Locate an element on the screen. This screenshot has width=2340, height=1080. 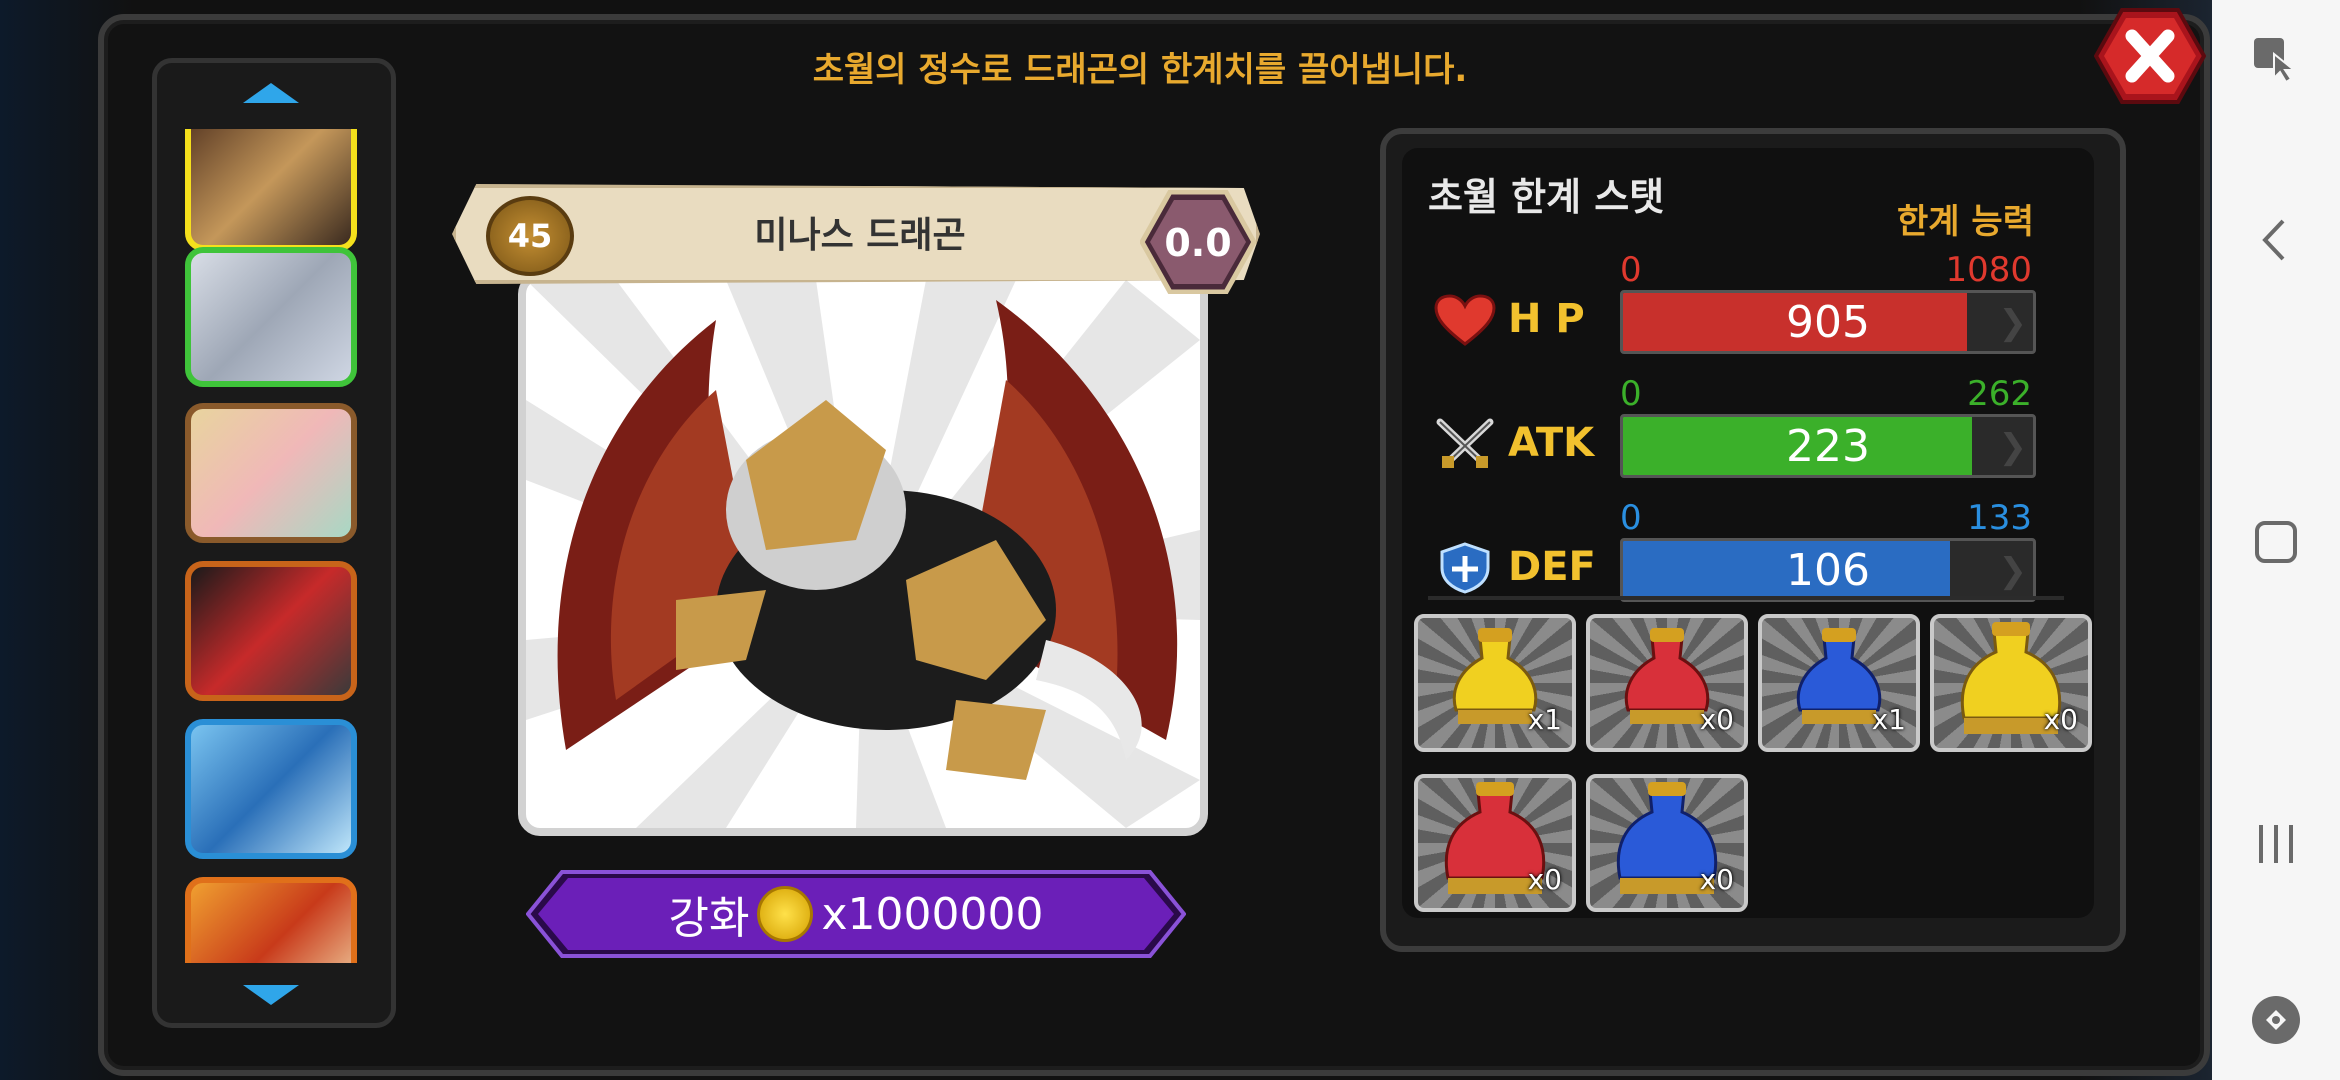
stat-max: 262 is located at coordinates (1999, 394).